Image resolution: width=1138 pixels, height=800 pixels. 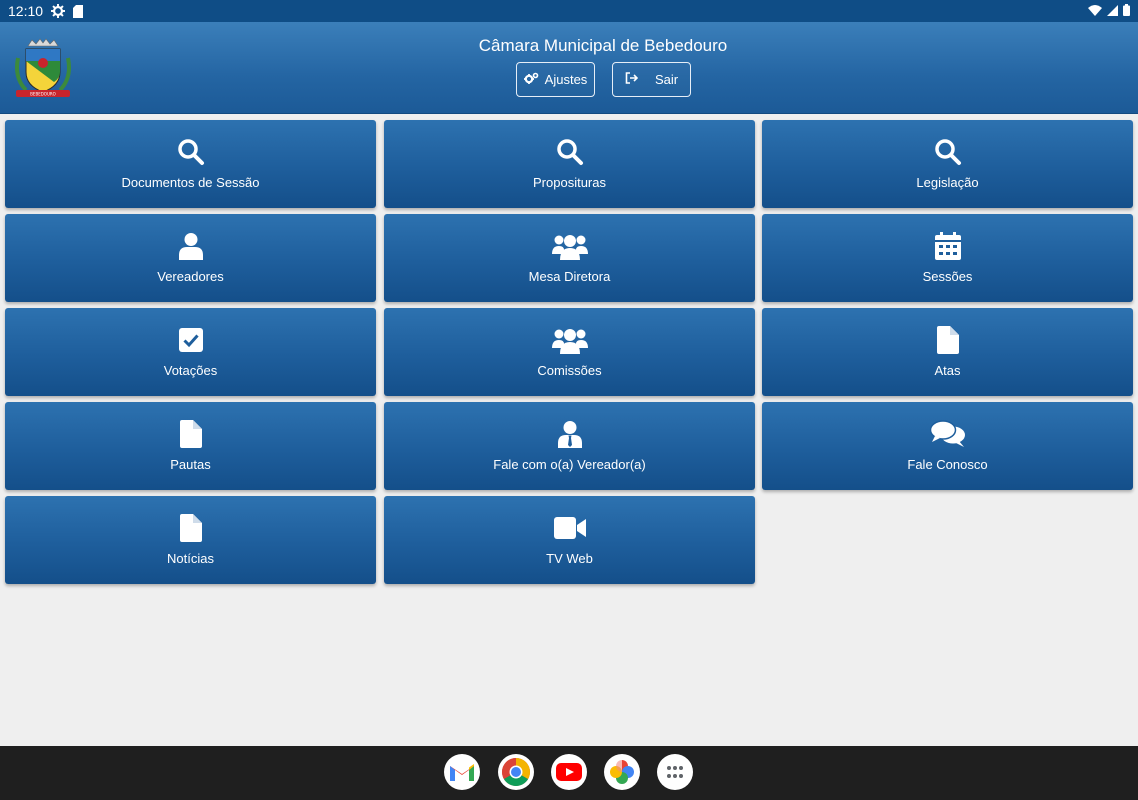 I want to click on tile-label: Notícias, so click(x=190, y=558).